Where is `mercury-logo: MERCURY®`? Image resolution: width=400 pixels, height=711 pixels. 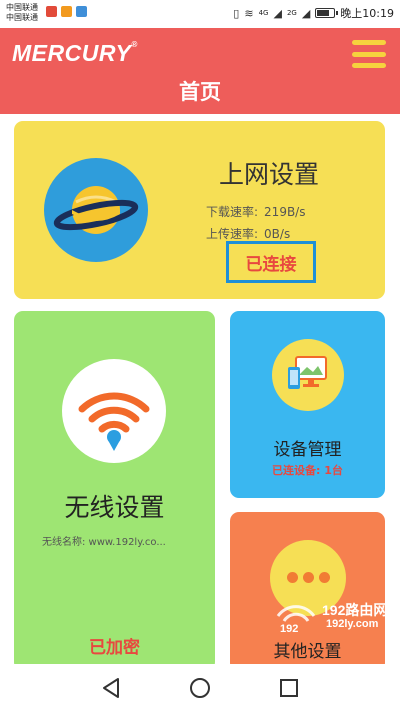 mercury-logo: MERCURY® is located at coordinates (75, 53).